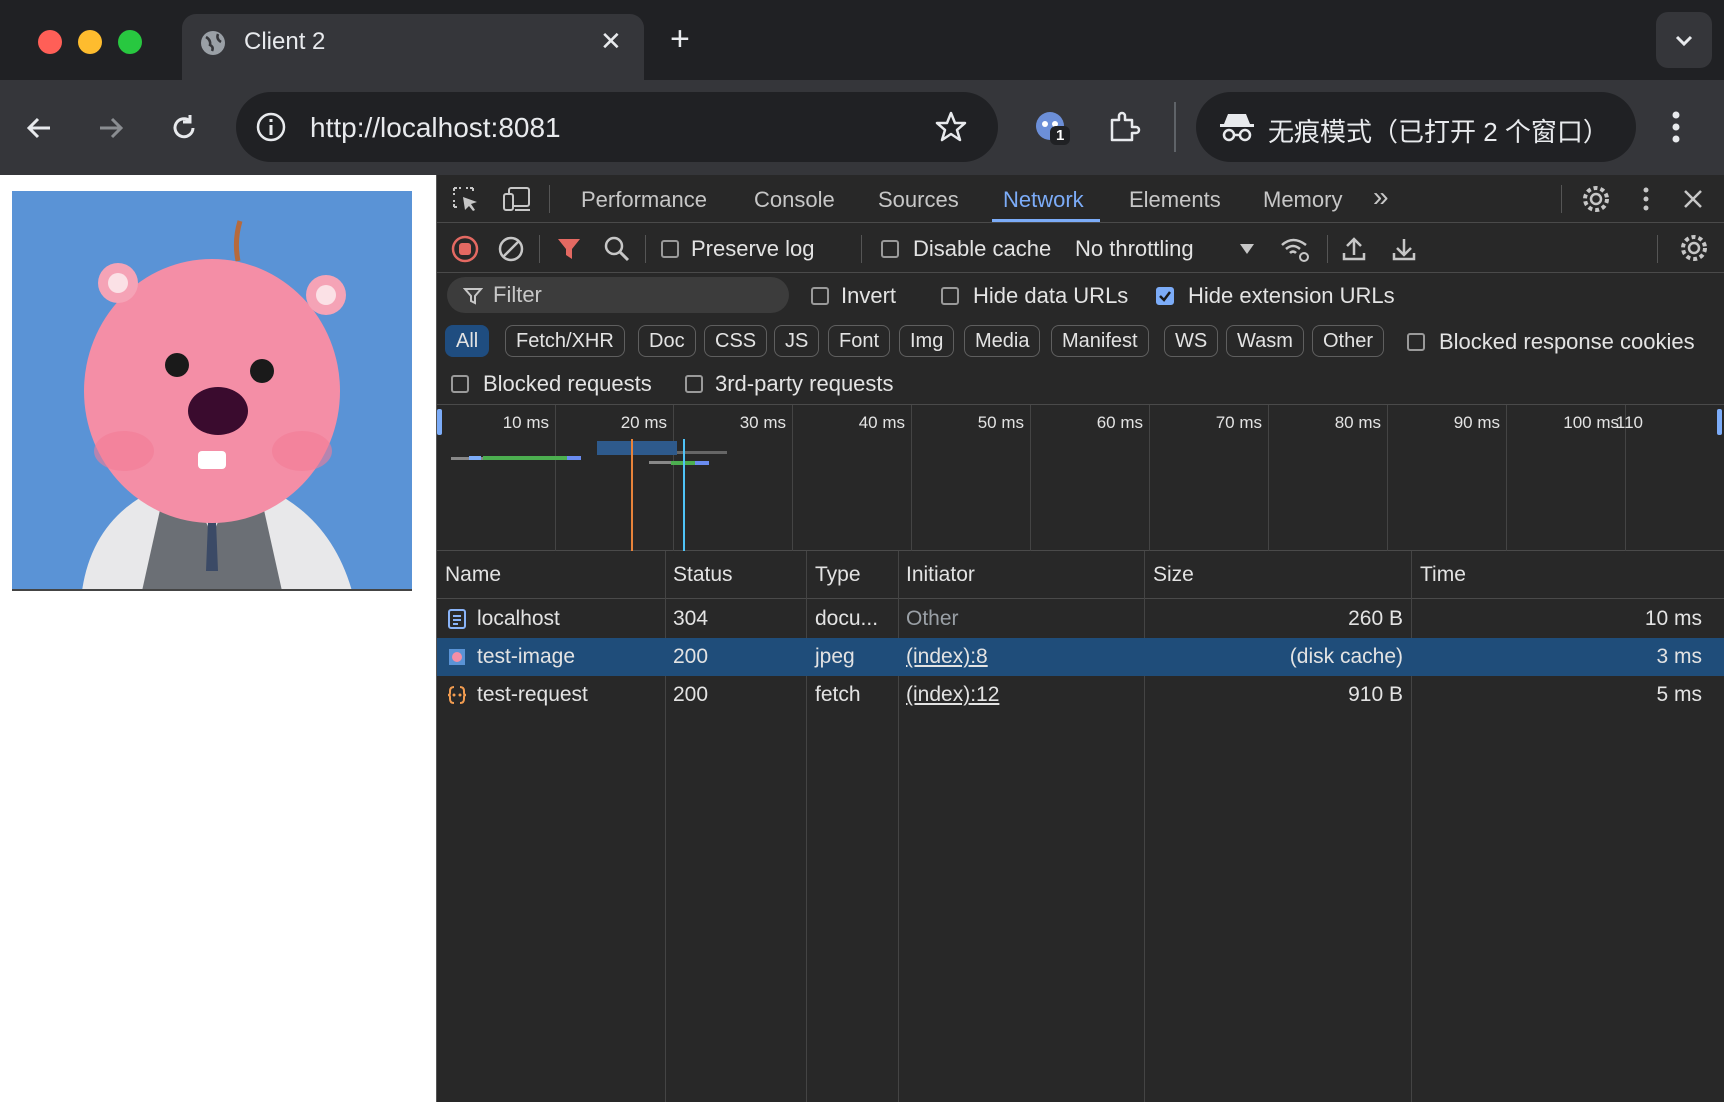 Image resolution: width=1724 pixels, height=1102 pixels. What do you see at coordinates (1443, 575) in the screenshot?
I see `column-time: Time` at bounding box center [1443, 575].